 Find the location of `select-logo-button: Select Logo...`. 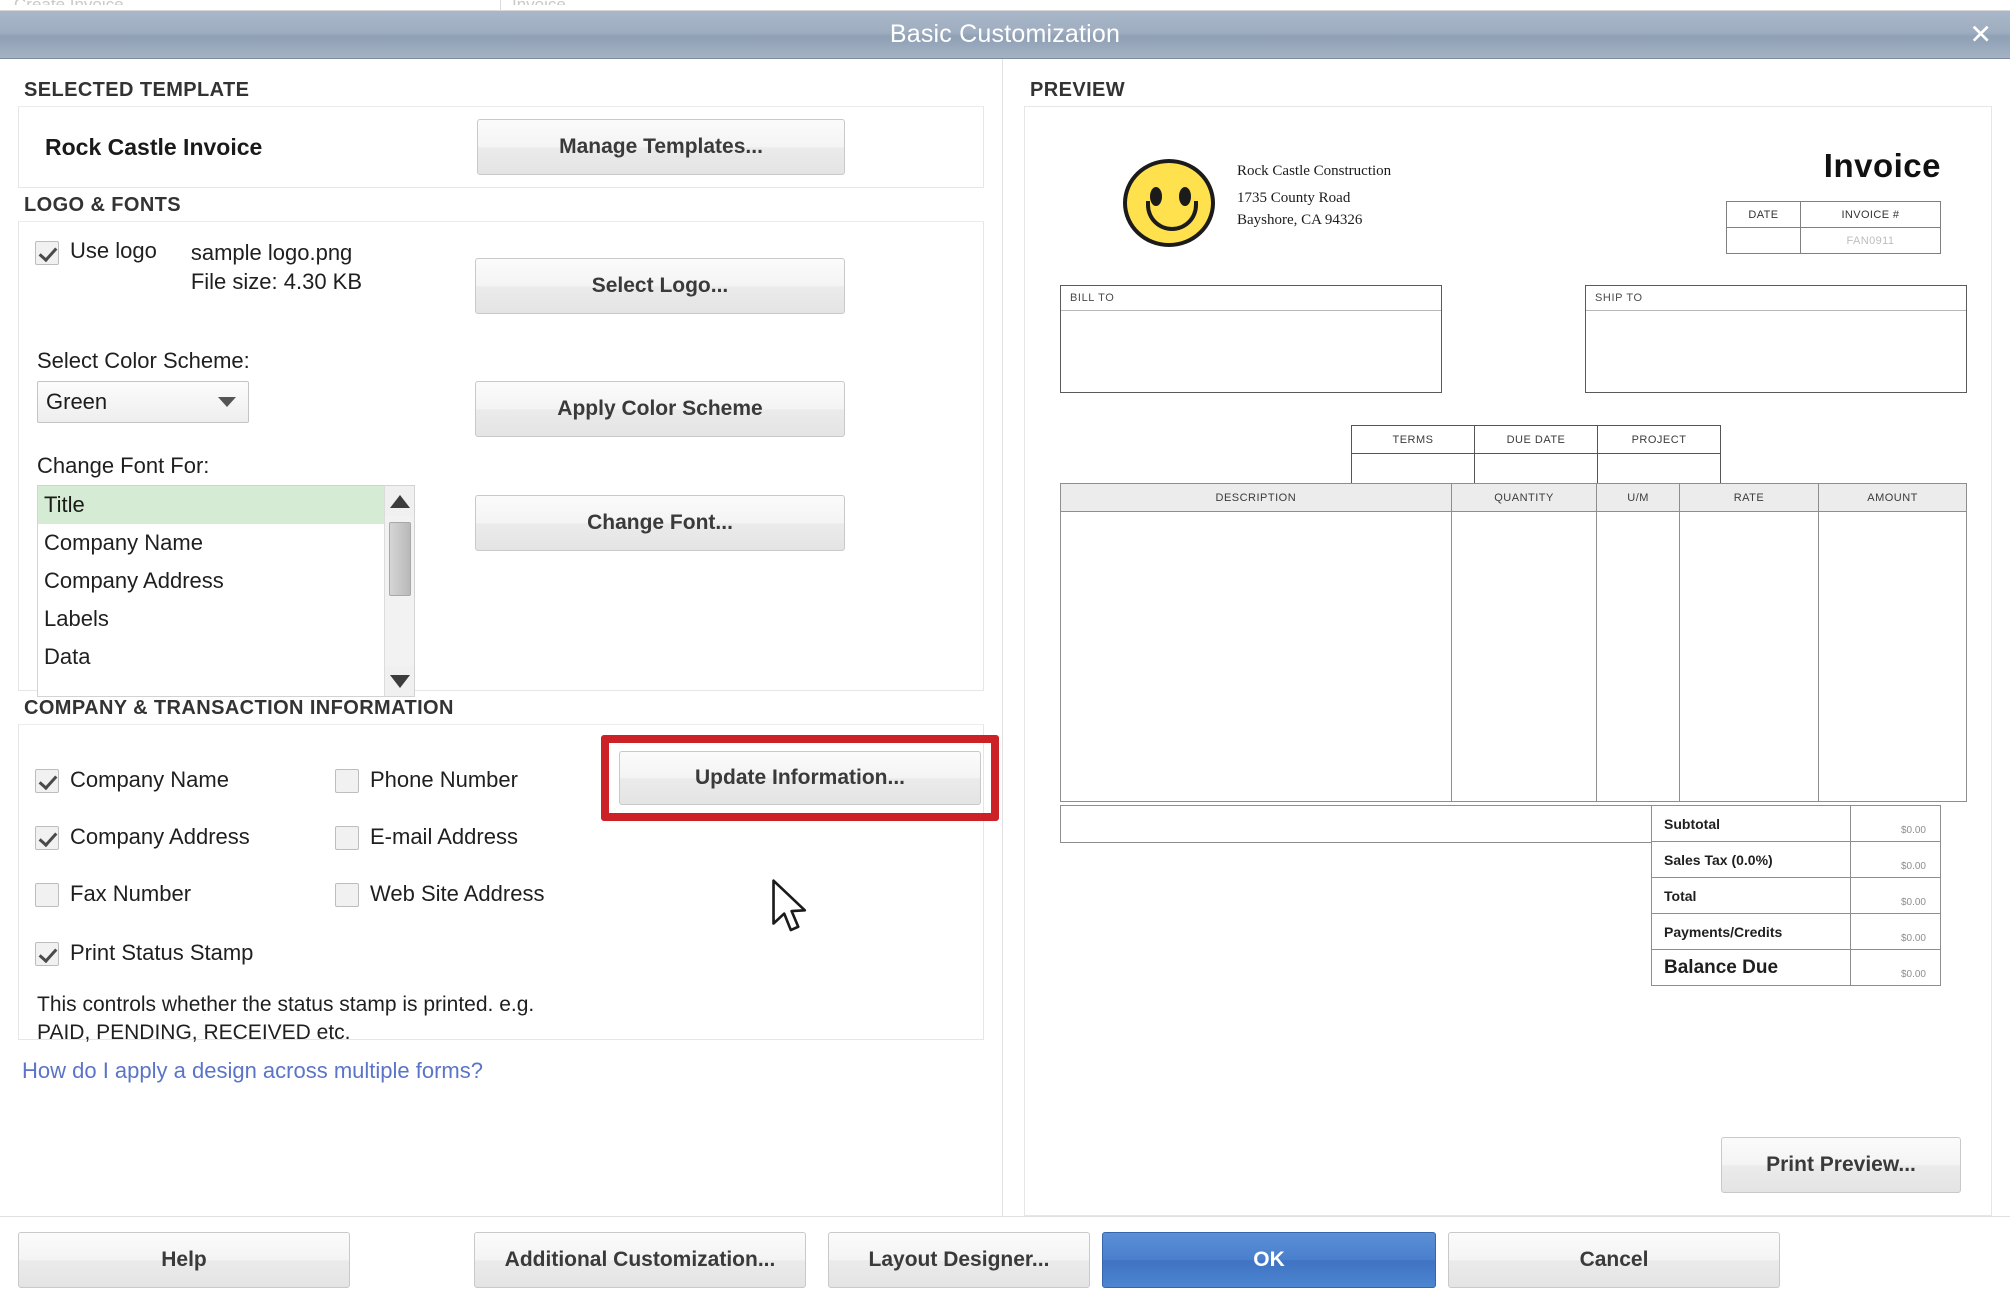

select-logo-button: Select Logo... is located at coordinates (660, 286).